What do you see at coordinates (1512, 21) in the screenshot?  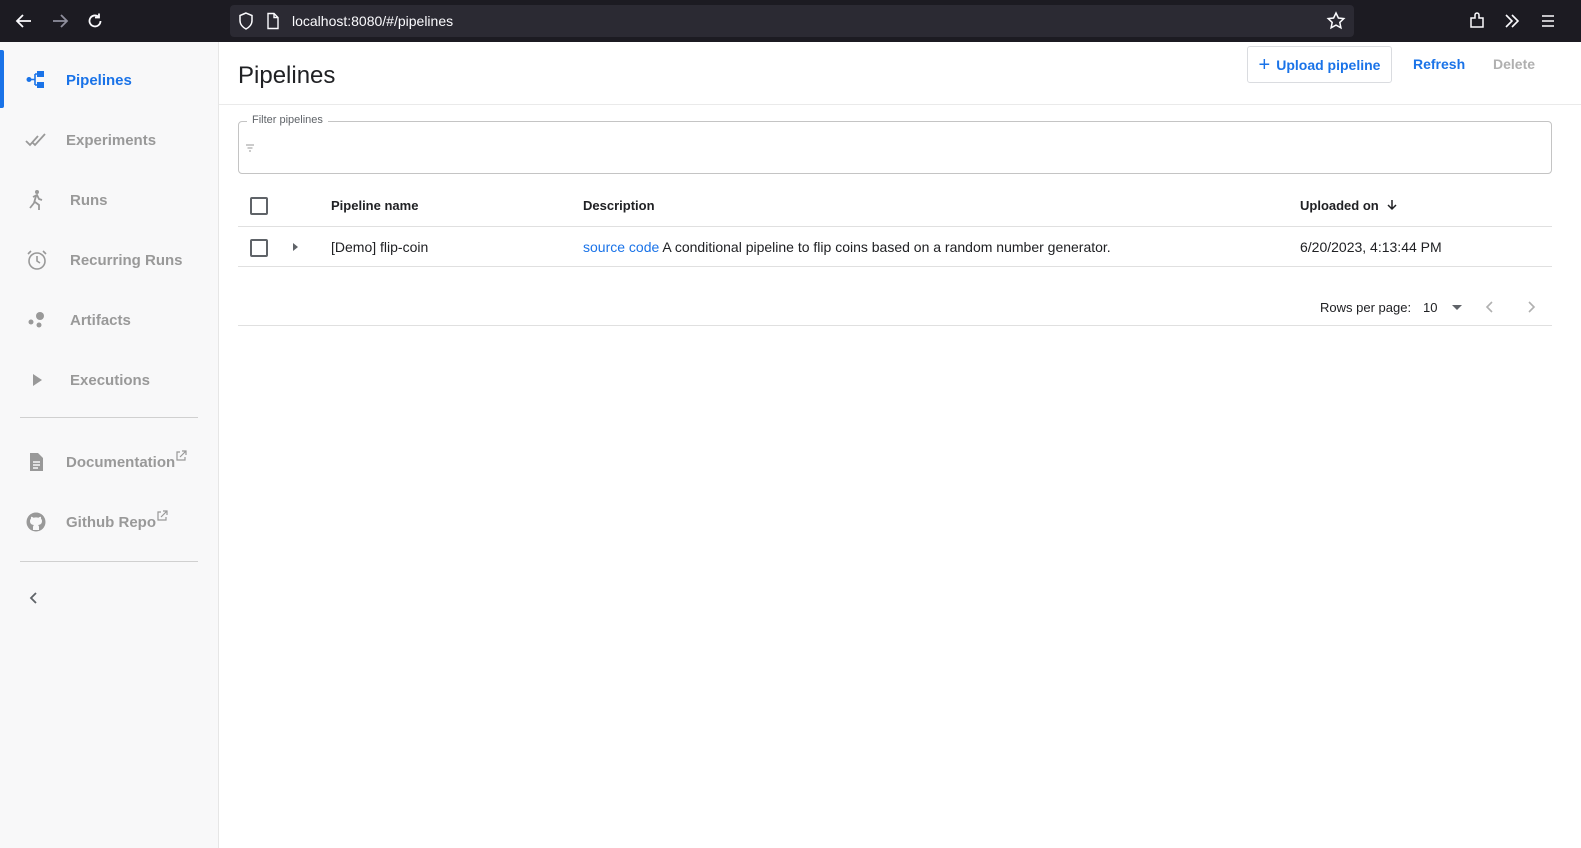 I see `overflow-chevrons-icon` at bounding box center [1512, 21].